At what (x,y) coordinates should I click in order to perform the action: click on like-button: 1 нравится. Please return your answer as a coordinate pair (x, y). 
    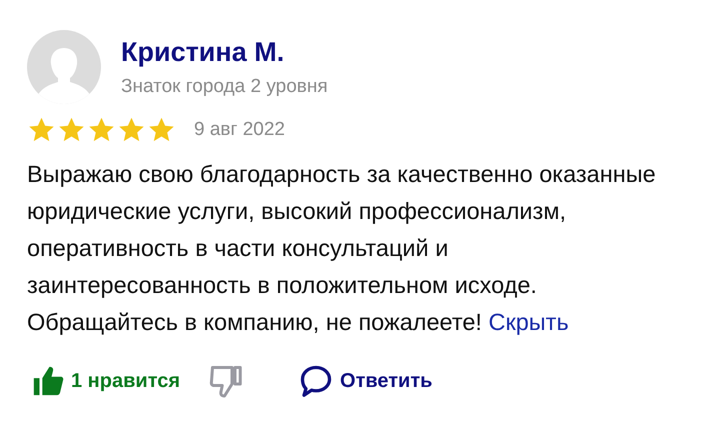
    Looking at the image, I should click on (105, 381).